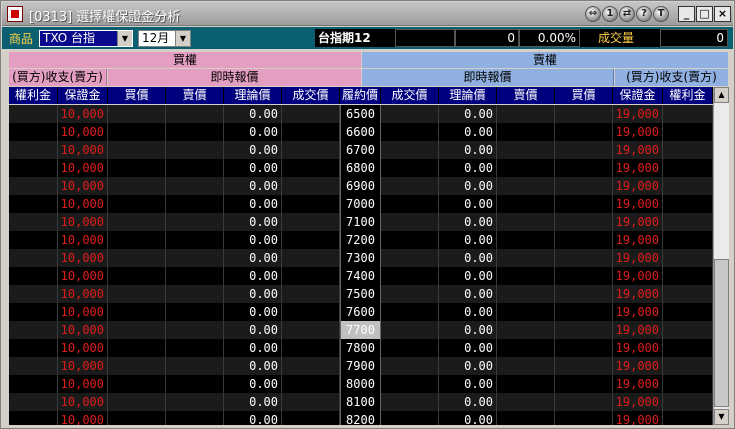  I want to click on product-select: TXO 台指 ▼, so click(86, 38).